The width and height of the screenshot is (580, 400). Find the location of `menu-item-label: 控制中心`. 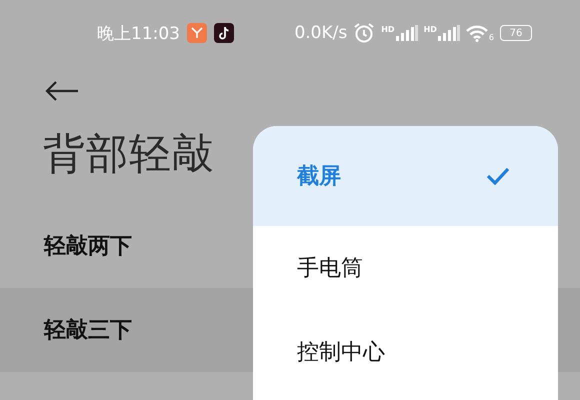

menu-item-label: 控制中心 is located at coordinates (341, 353).